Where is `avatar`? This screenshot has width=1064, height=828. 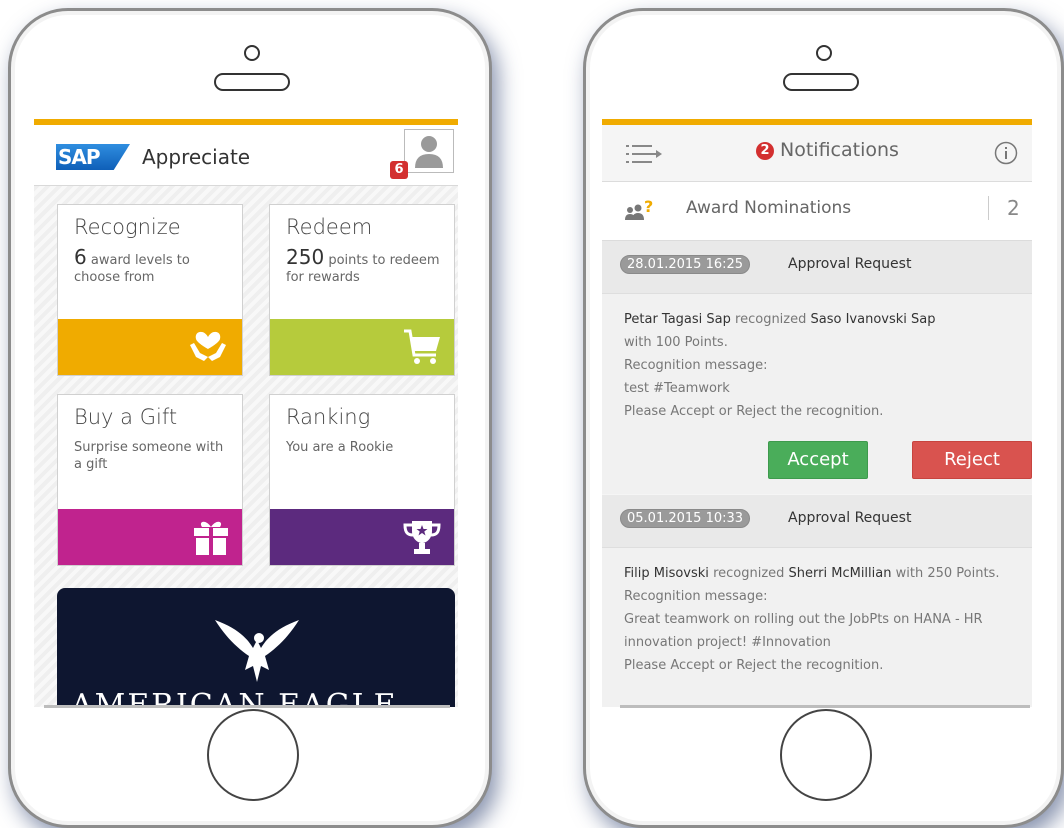 avatar is located at coordinates (429, 151).